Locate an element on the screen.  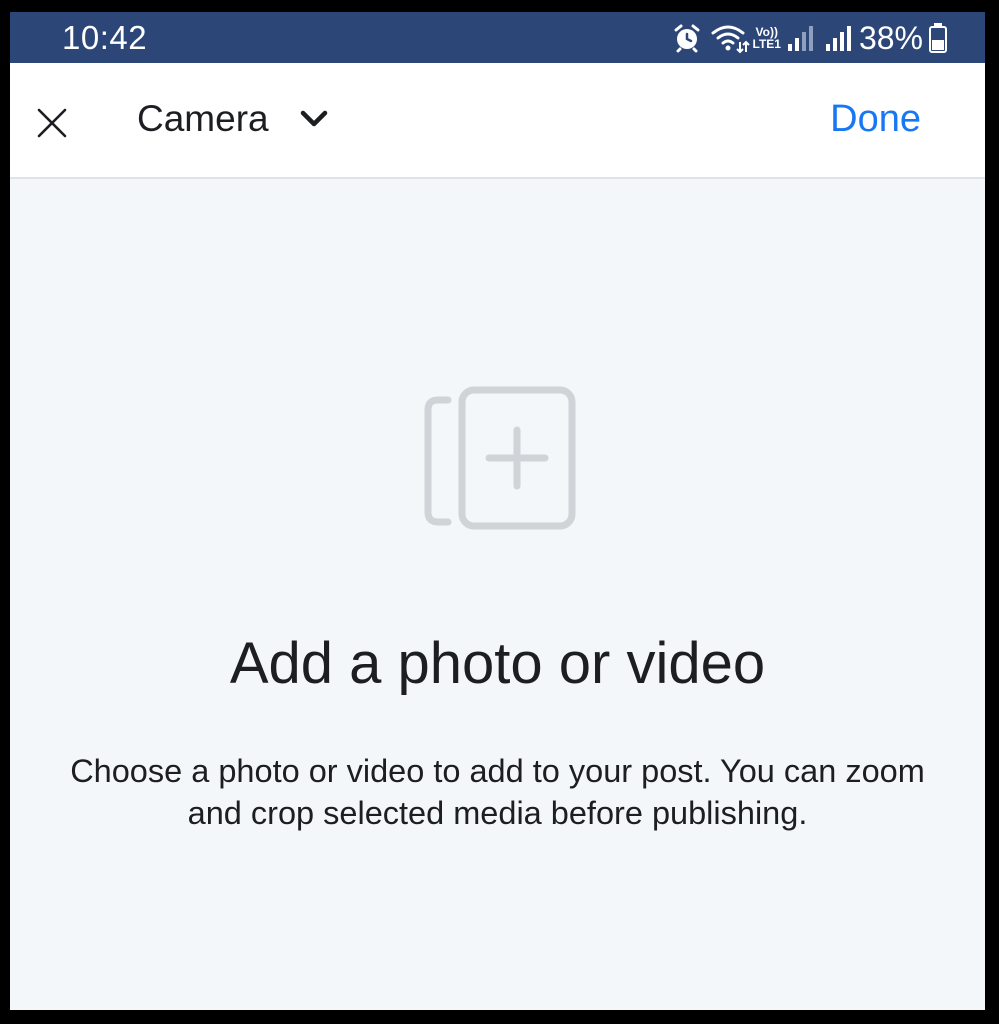
add-media-icon is located at coordinates (500, 458).